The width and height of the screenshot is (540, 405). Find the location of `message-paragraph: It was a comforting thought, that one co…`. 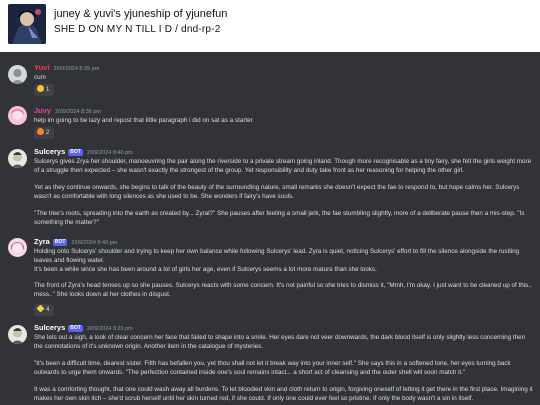

message-paragraph: It was a comforting thought, that one co… is located at coordinates (283, 394).